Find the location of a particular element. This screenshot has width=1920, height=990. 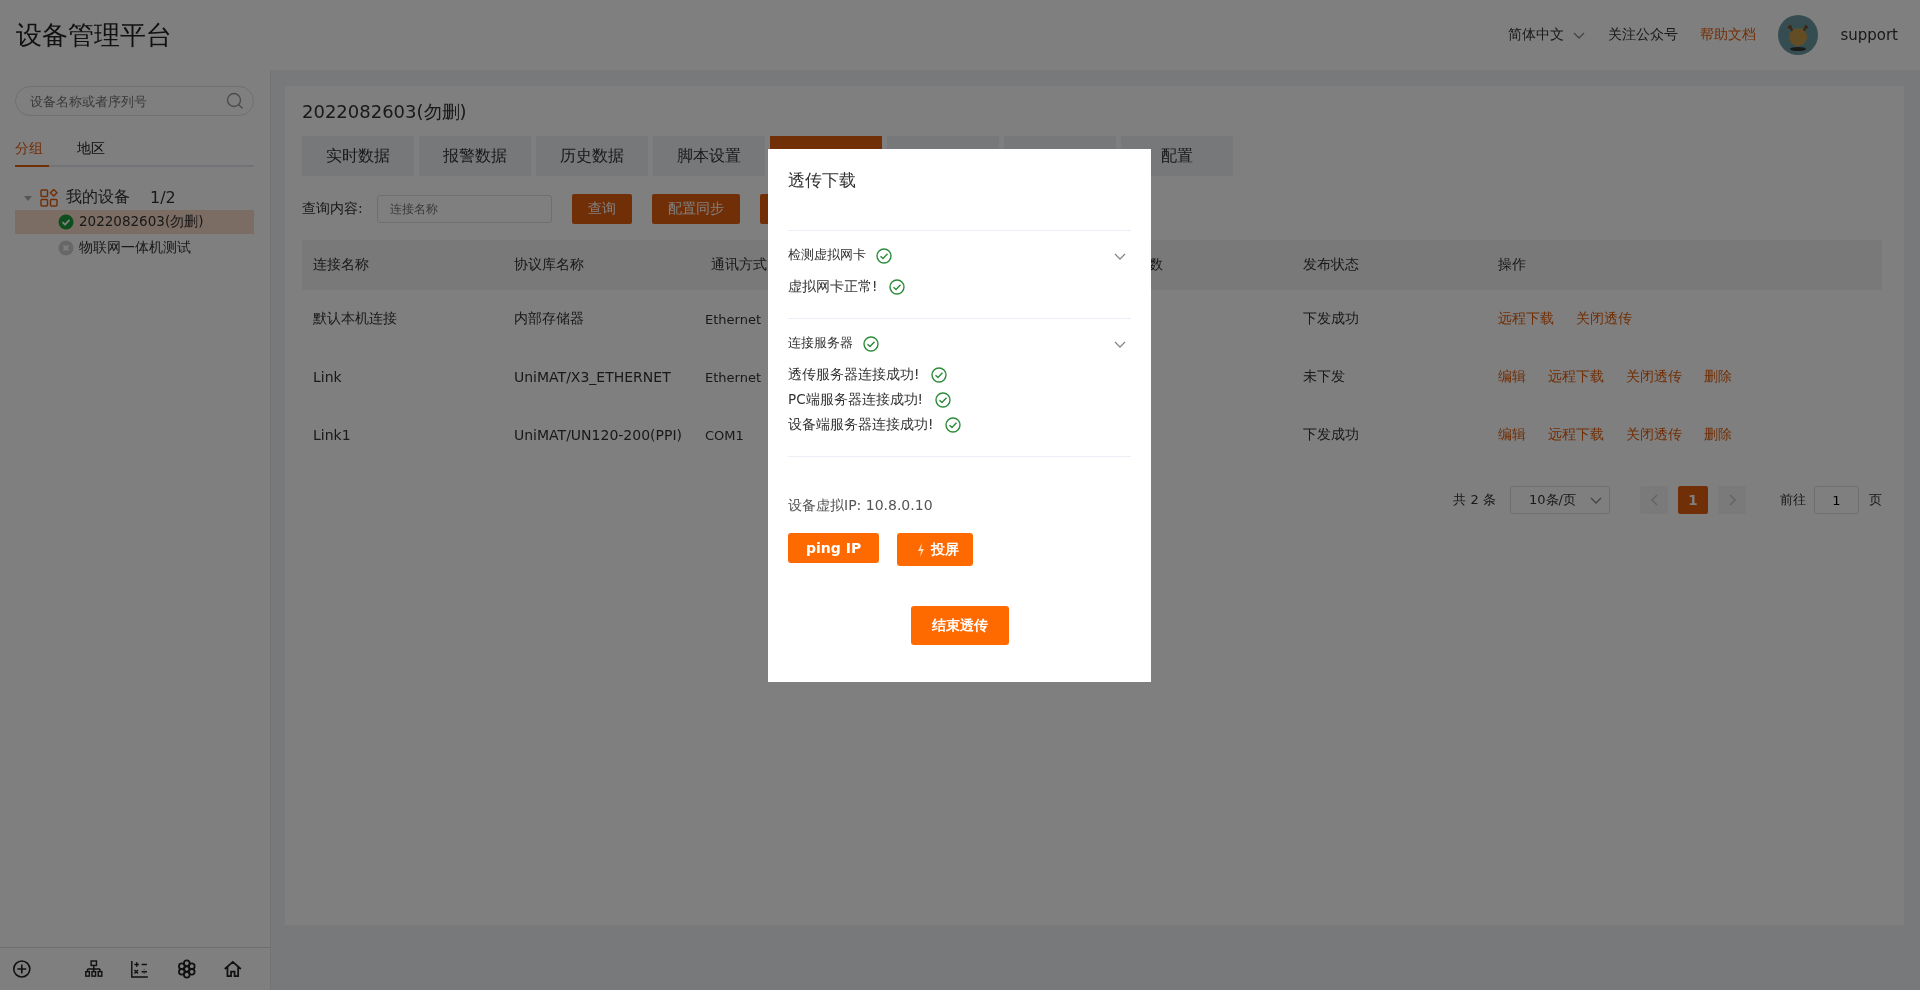

tree-group-label: 我的设备 is located at coordinates (98, 197).